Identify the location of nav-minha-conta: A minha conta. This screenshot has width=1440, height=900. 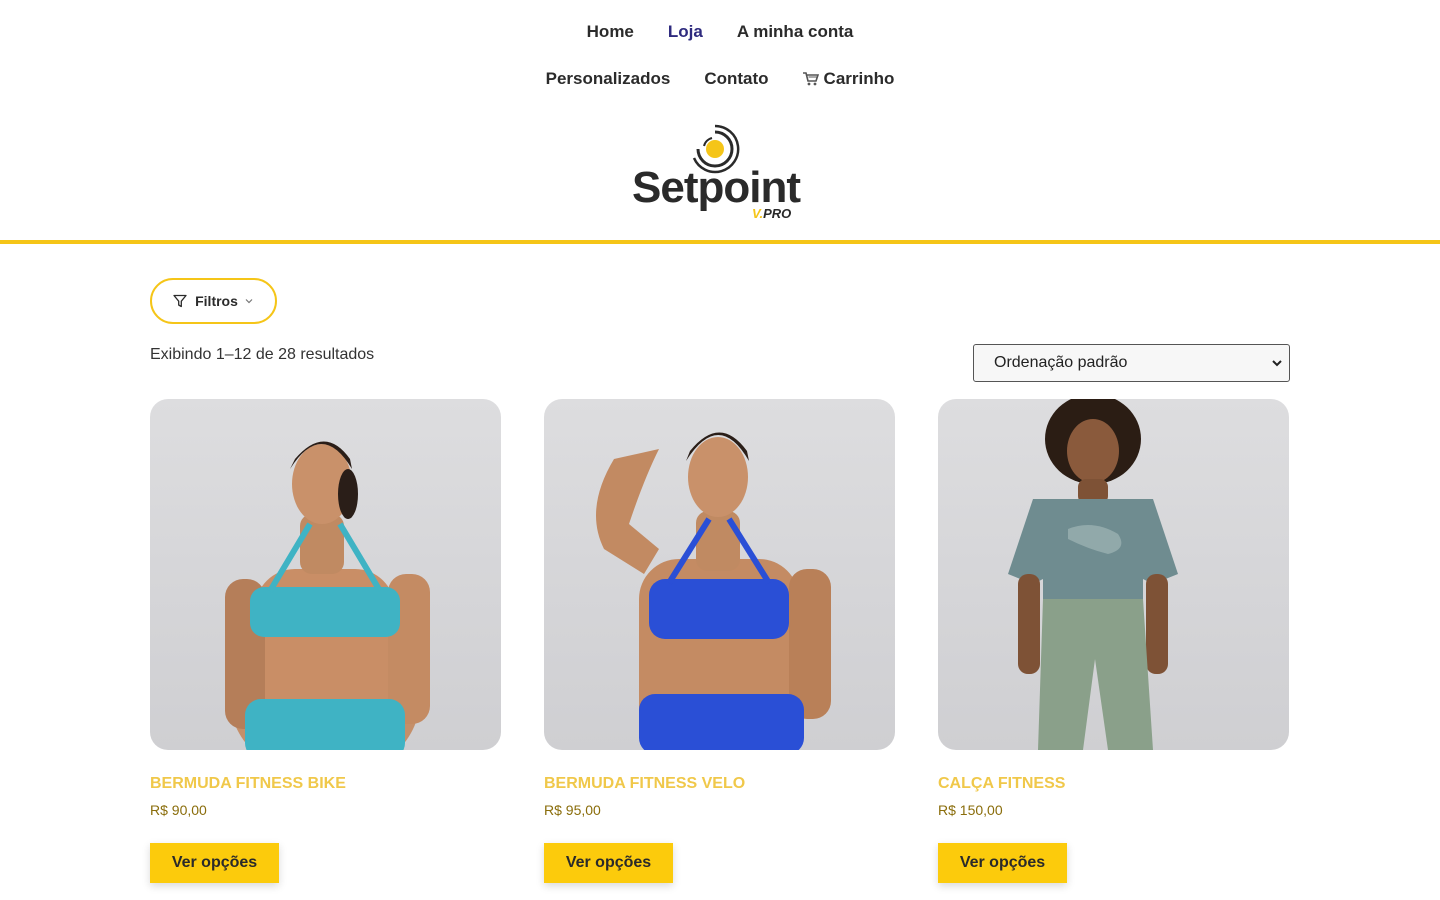
(795, 32).